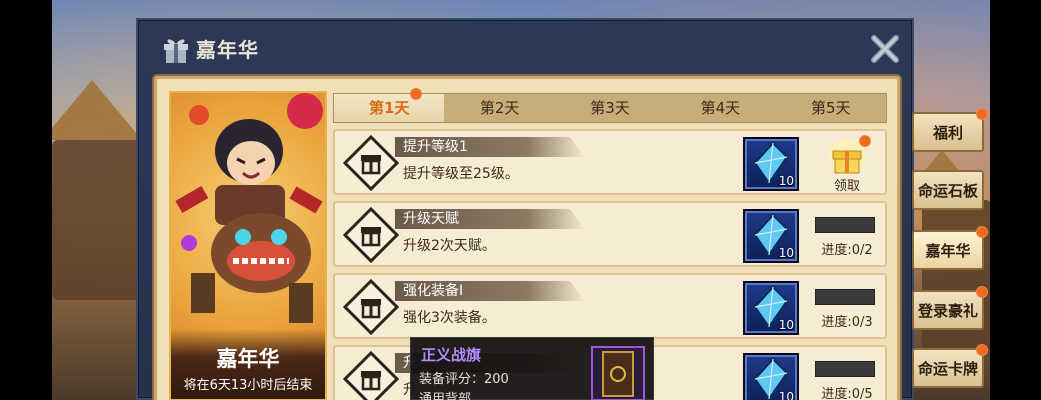 This screenshot has width=1041, height=400. I want to click on dialog-header: 嘉年华, so click(525, 49).